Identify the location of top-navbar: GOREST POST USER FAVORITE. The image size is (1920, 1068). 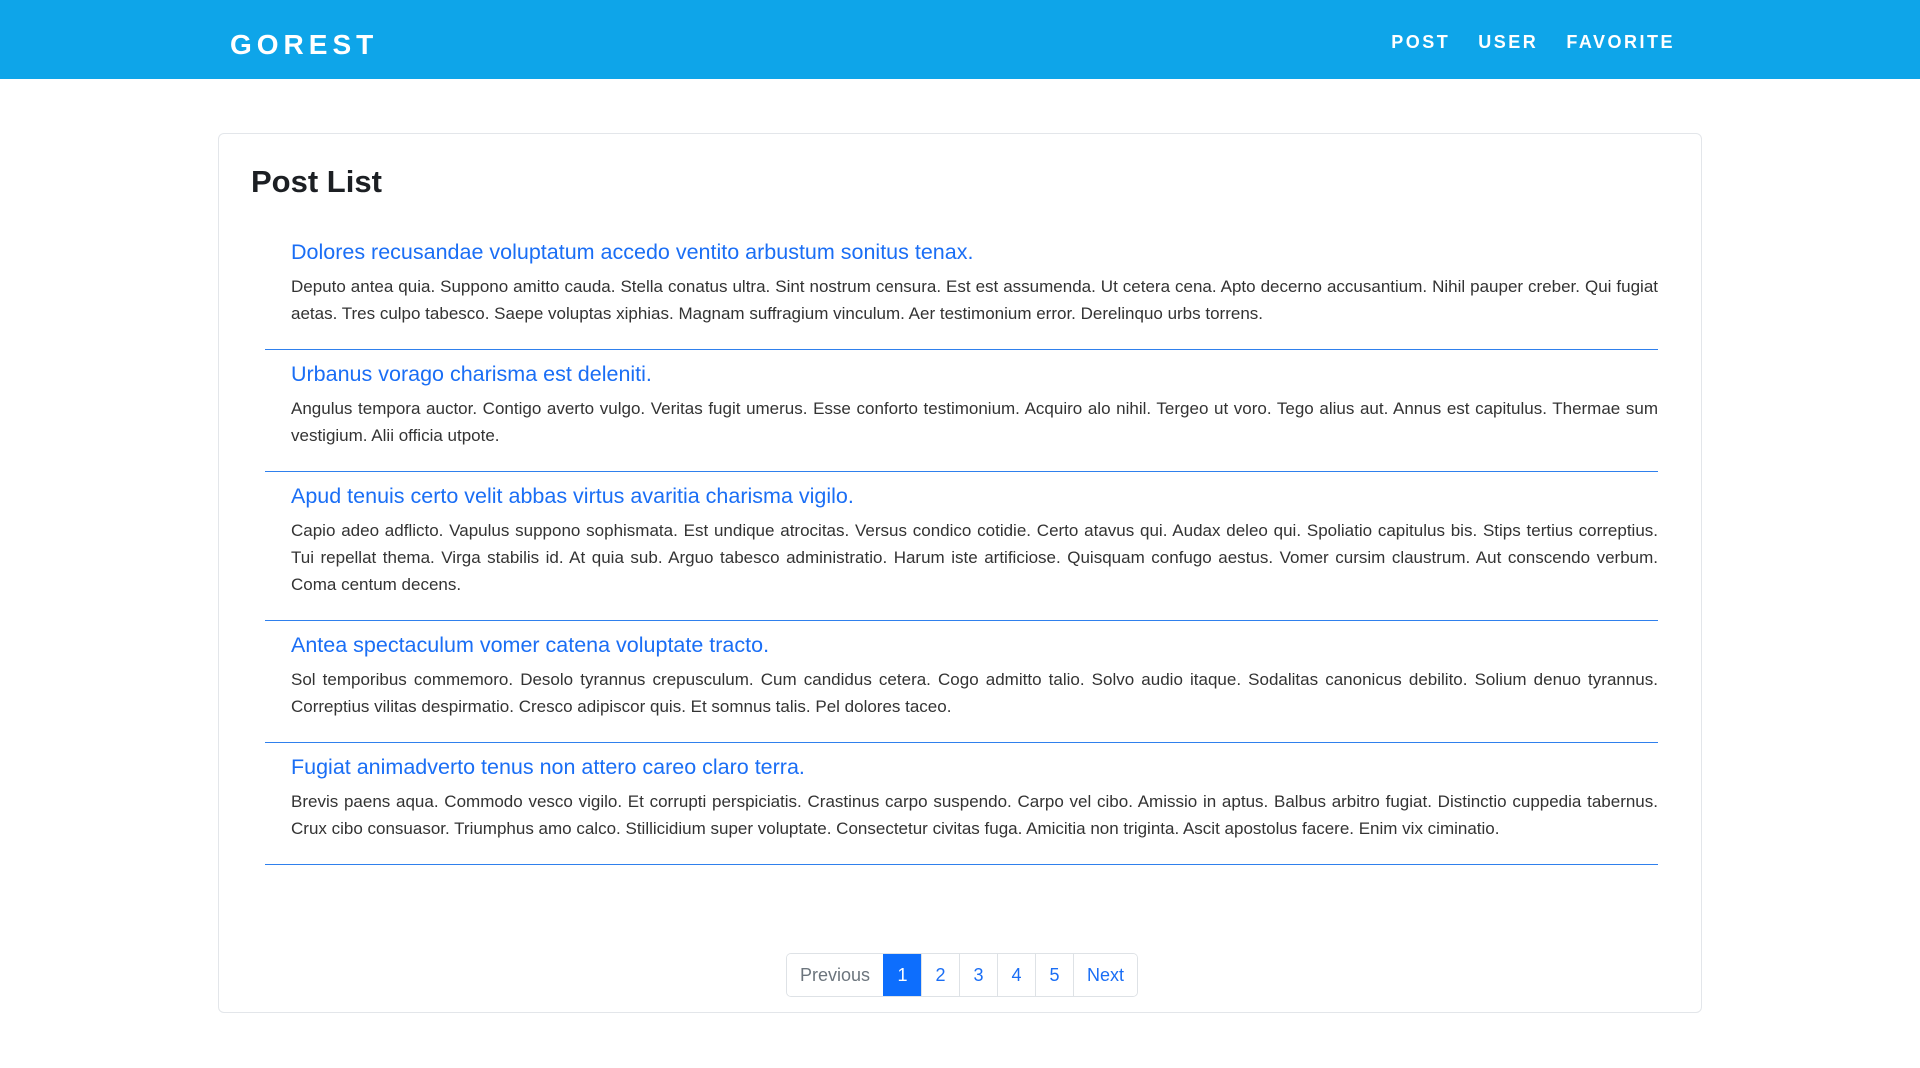
(960, 39).